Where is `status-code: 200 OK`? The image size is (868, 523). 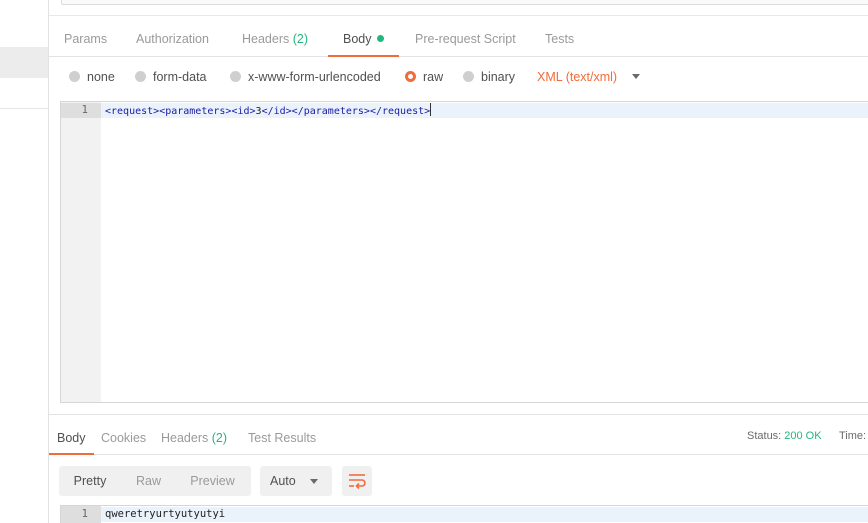 status-code: 200 OK is located at coordinates (803, 436).